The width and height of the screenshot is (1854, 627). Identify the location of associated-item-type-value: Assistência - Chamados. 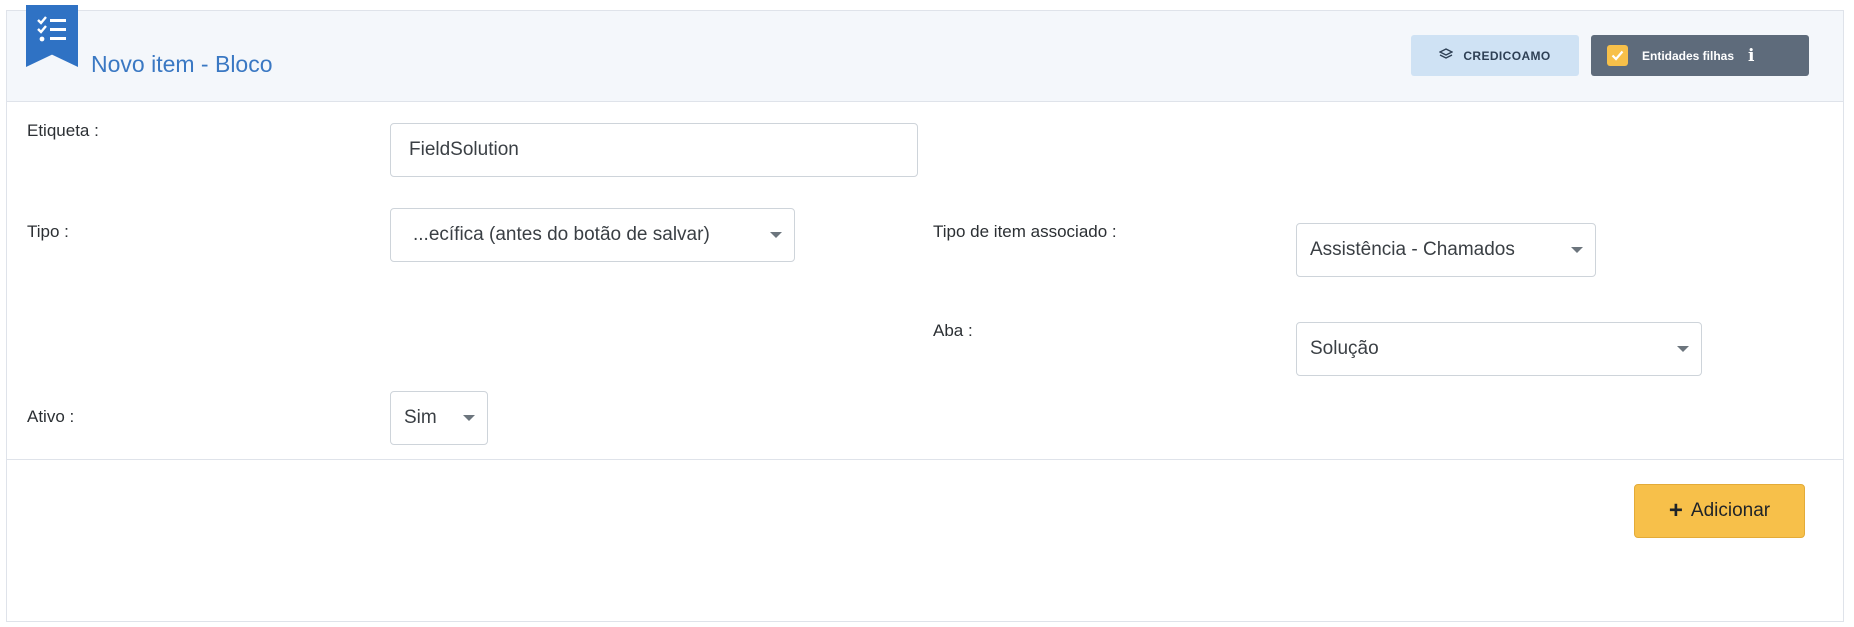
(1412, 249).